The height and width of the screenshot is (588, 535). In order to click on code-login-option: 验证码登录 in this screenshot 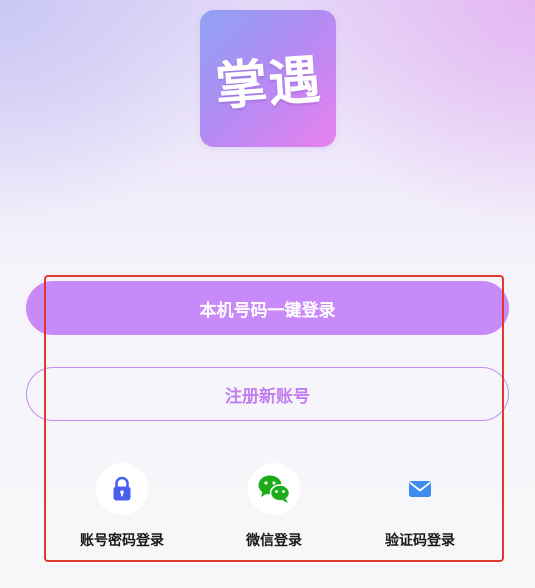, I will do `click(420, 506)`.